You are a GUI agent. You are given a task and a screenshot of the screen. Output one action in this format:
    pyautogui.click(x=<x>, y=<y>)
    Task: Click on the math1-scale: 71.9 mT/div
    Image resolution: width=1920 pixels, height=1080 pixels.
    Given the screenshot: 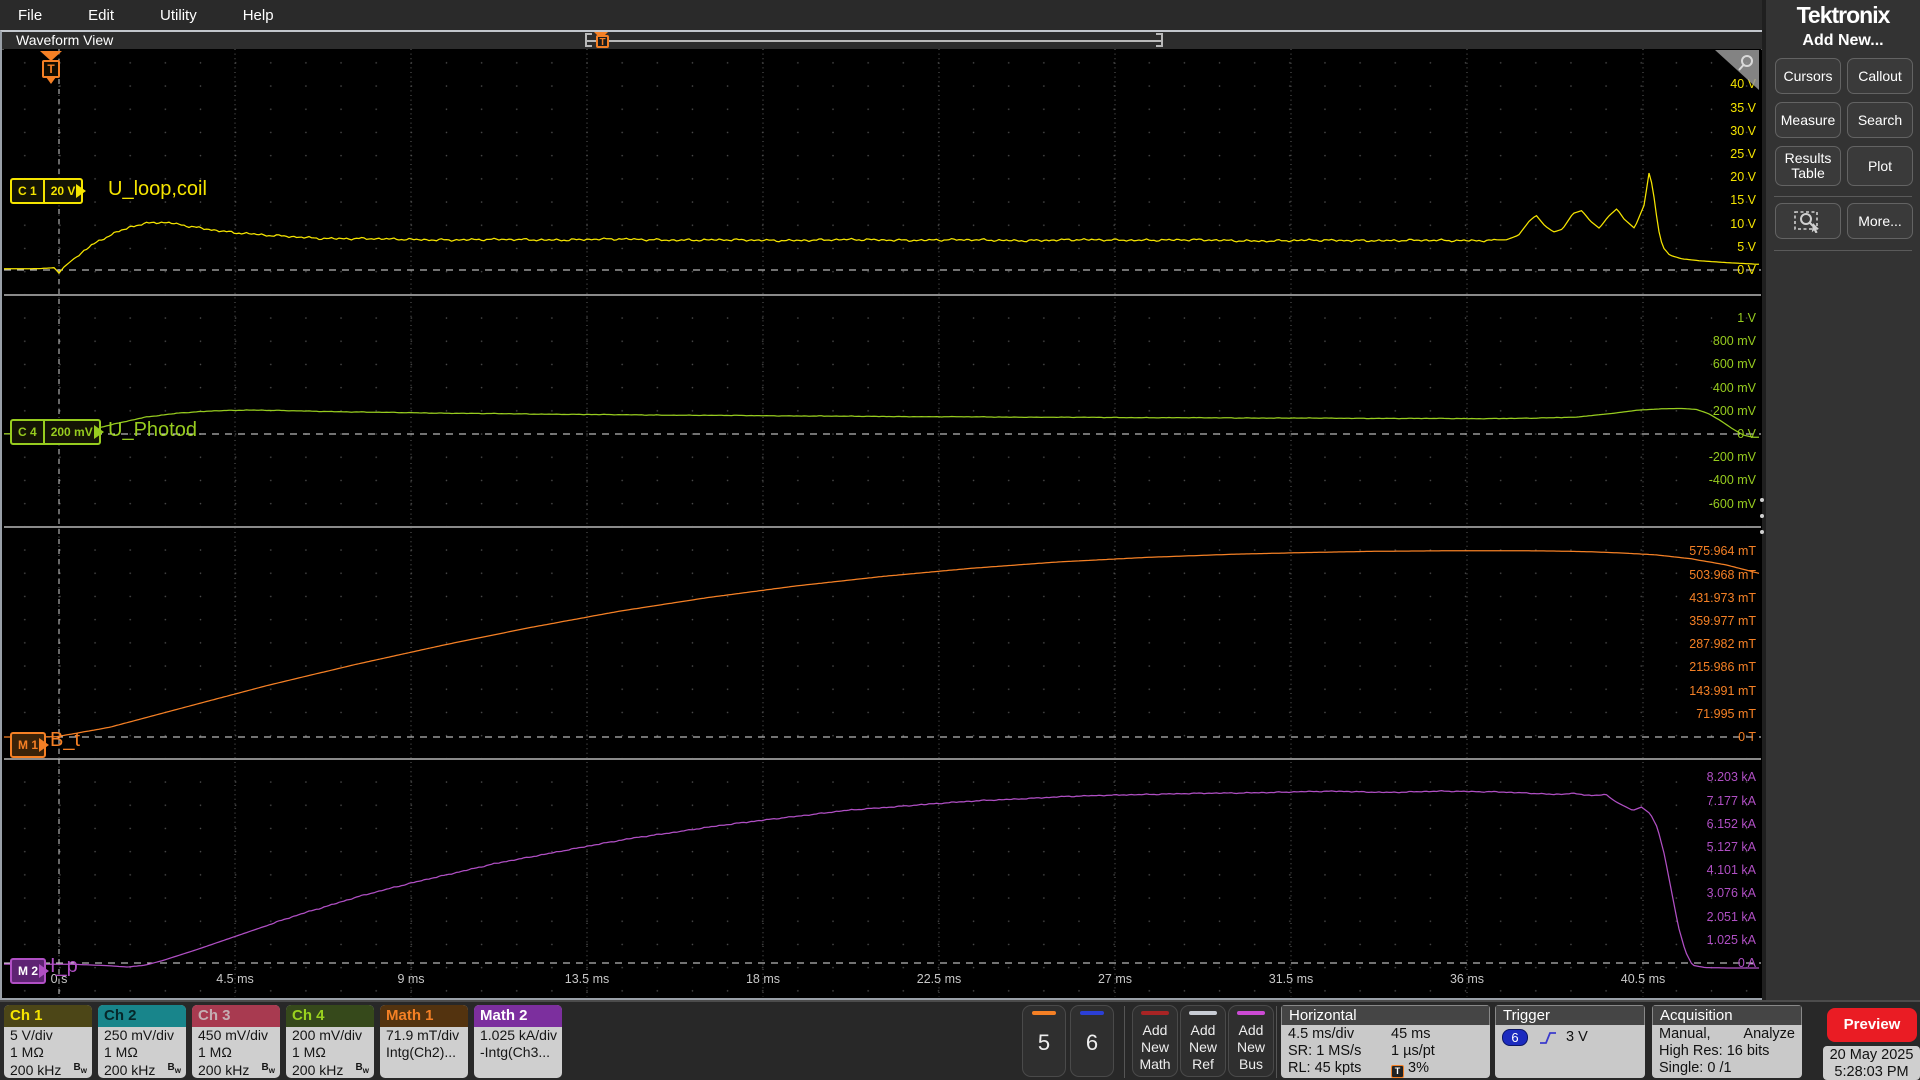 What is the action you would take?
    pyautogui.click(x=423, y=1035)
    